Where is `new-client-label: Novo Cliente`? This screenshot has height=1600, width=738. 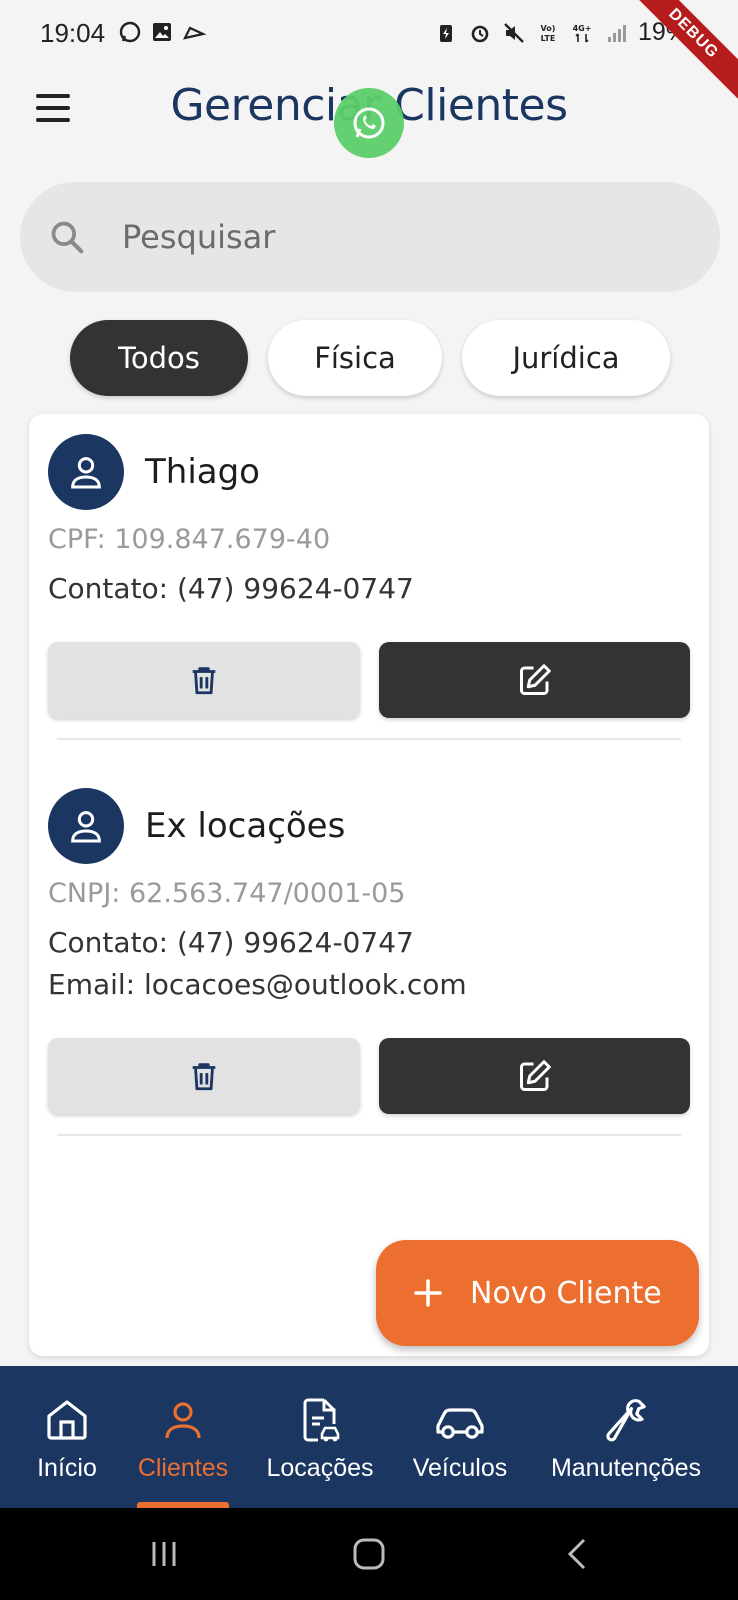
new-client-label: Novo Cliente is located at coordinates (566, 1293).